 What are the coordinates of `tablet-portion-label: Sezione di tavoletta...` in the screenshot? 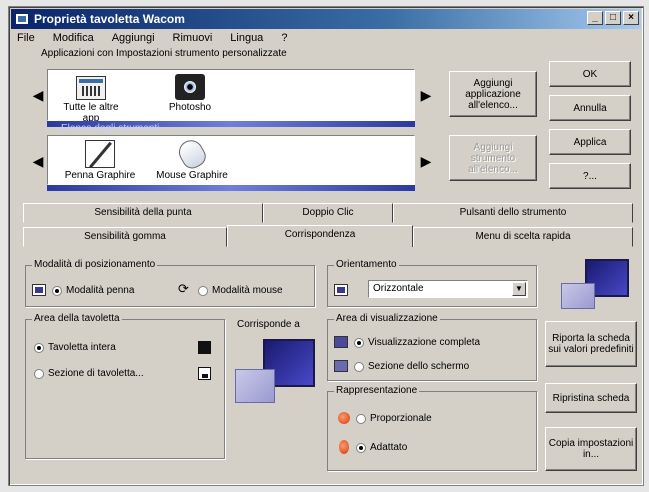 It's located at (96, 373).